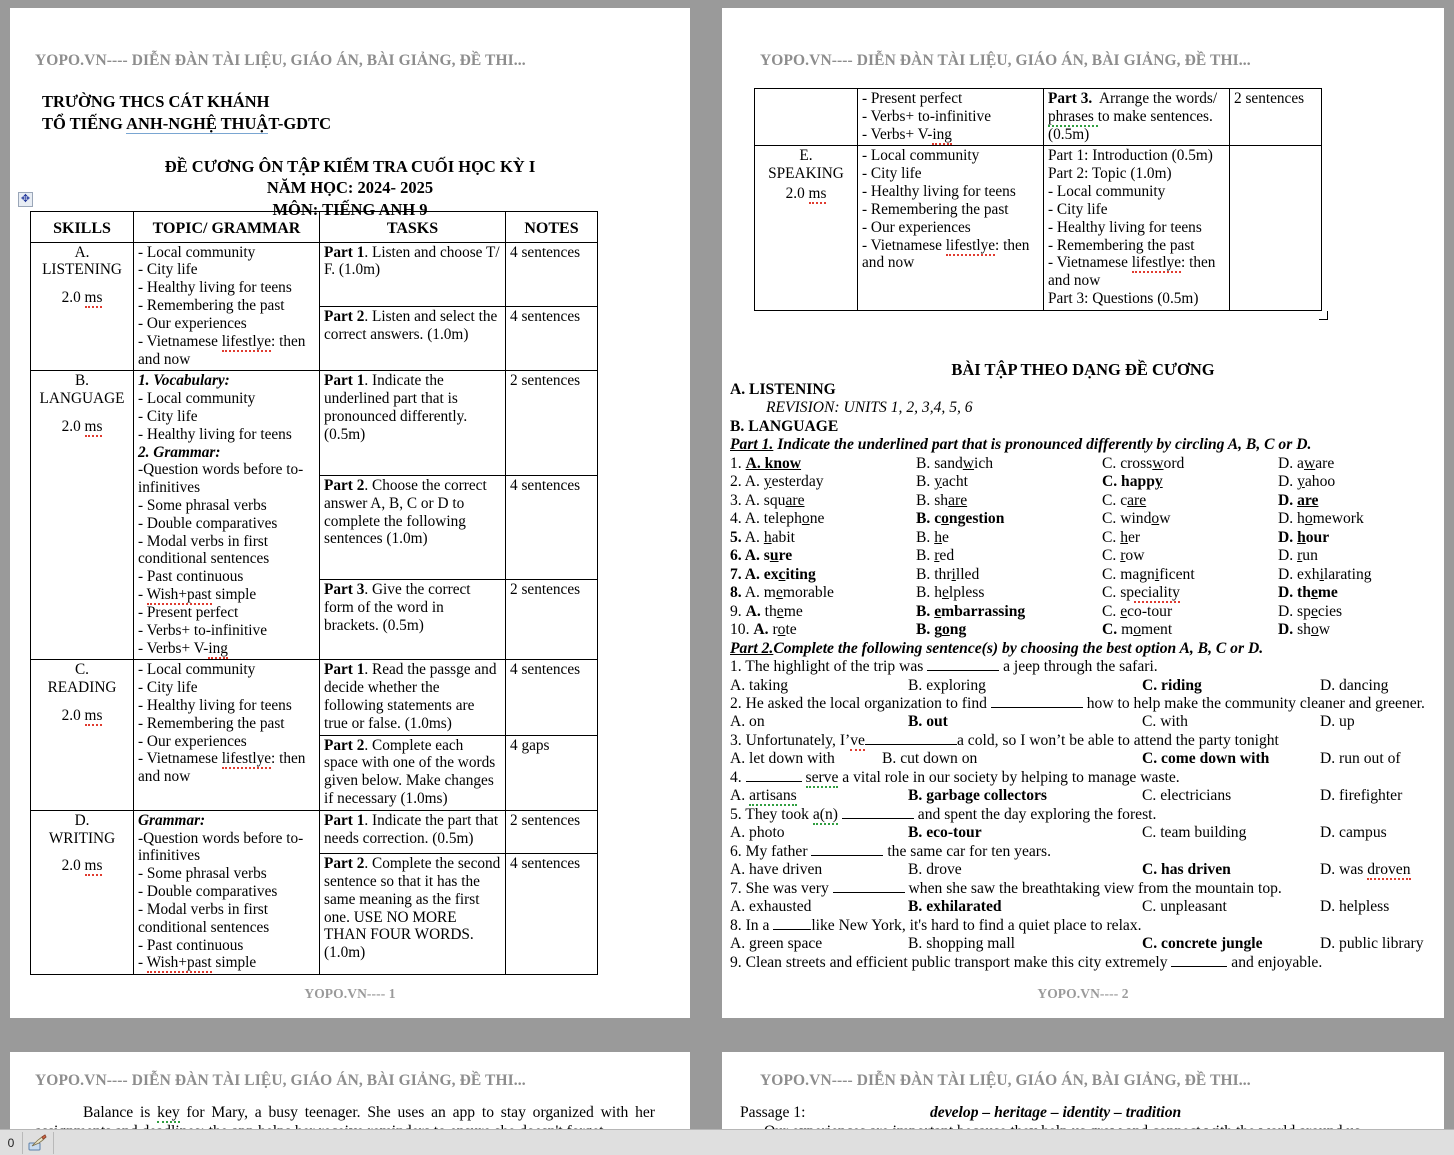  Describe the element at coordinates (819, 722) in the screenshot. I see `option-a: A. on` at that location.